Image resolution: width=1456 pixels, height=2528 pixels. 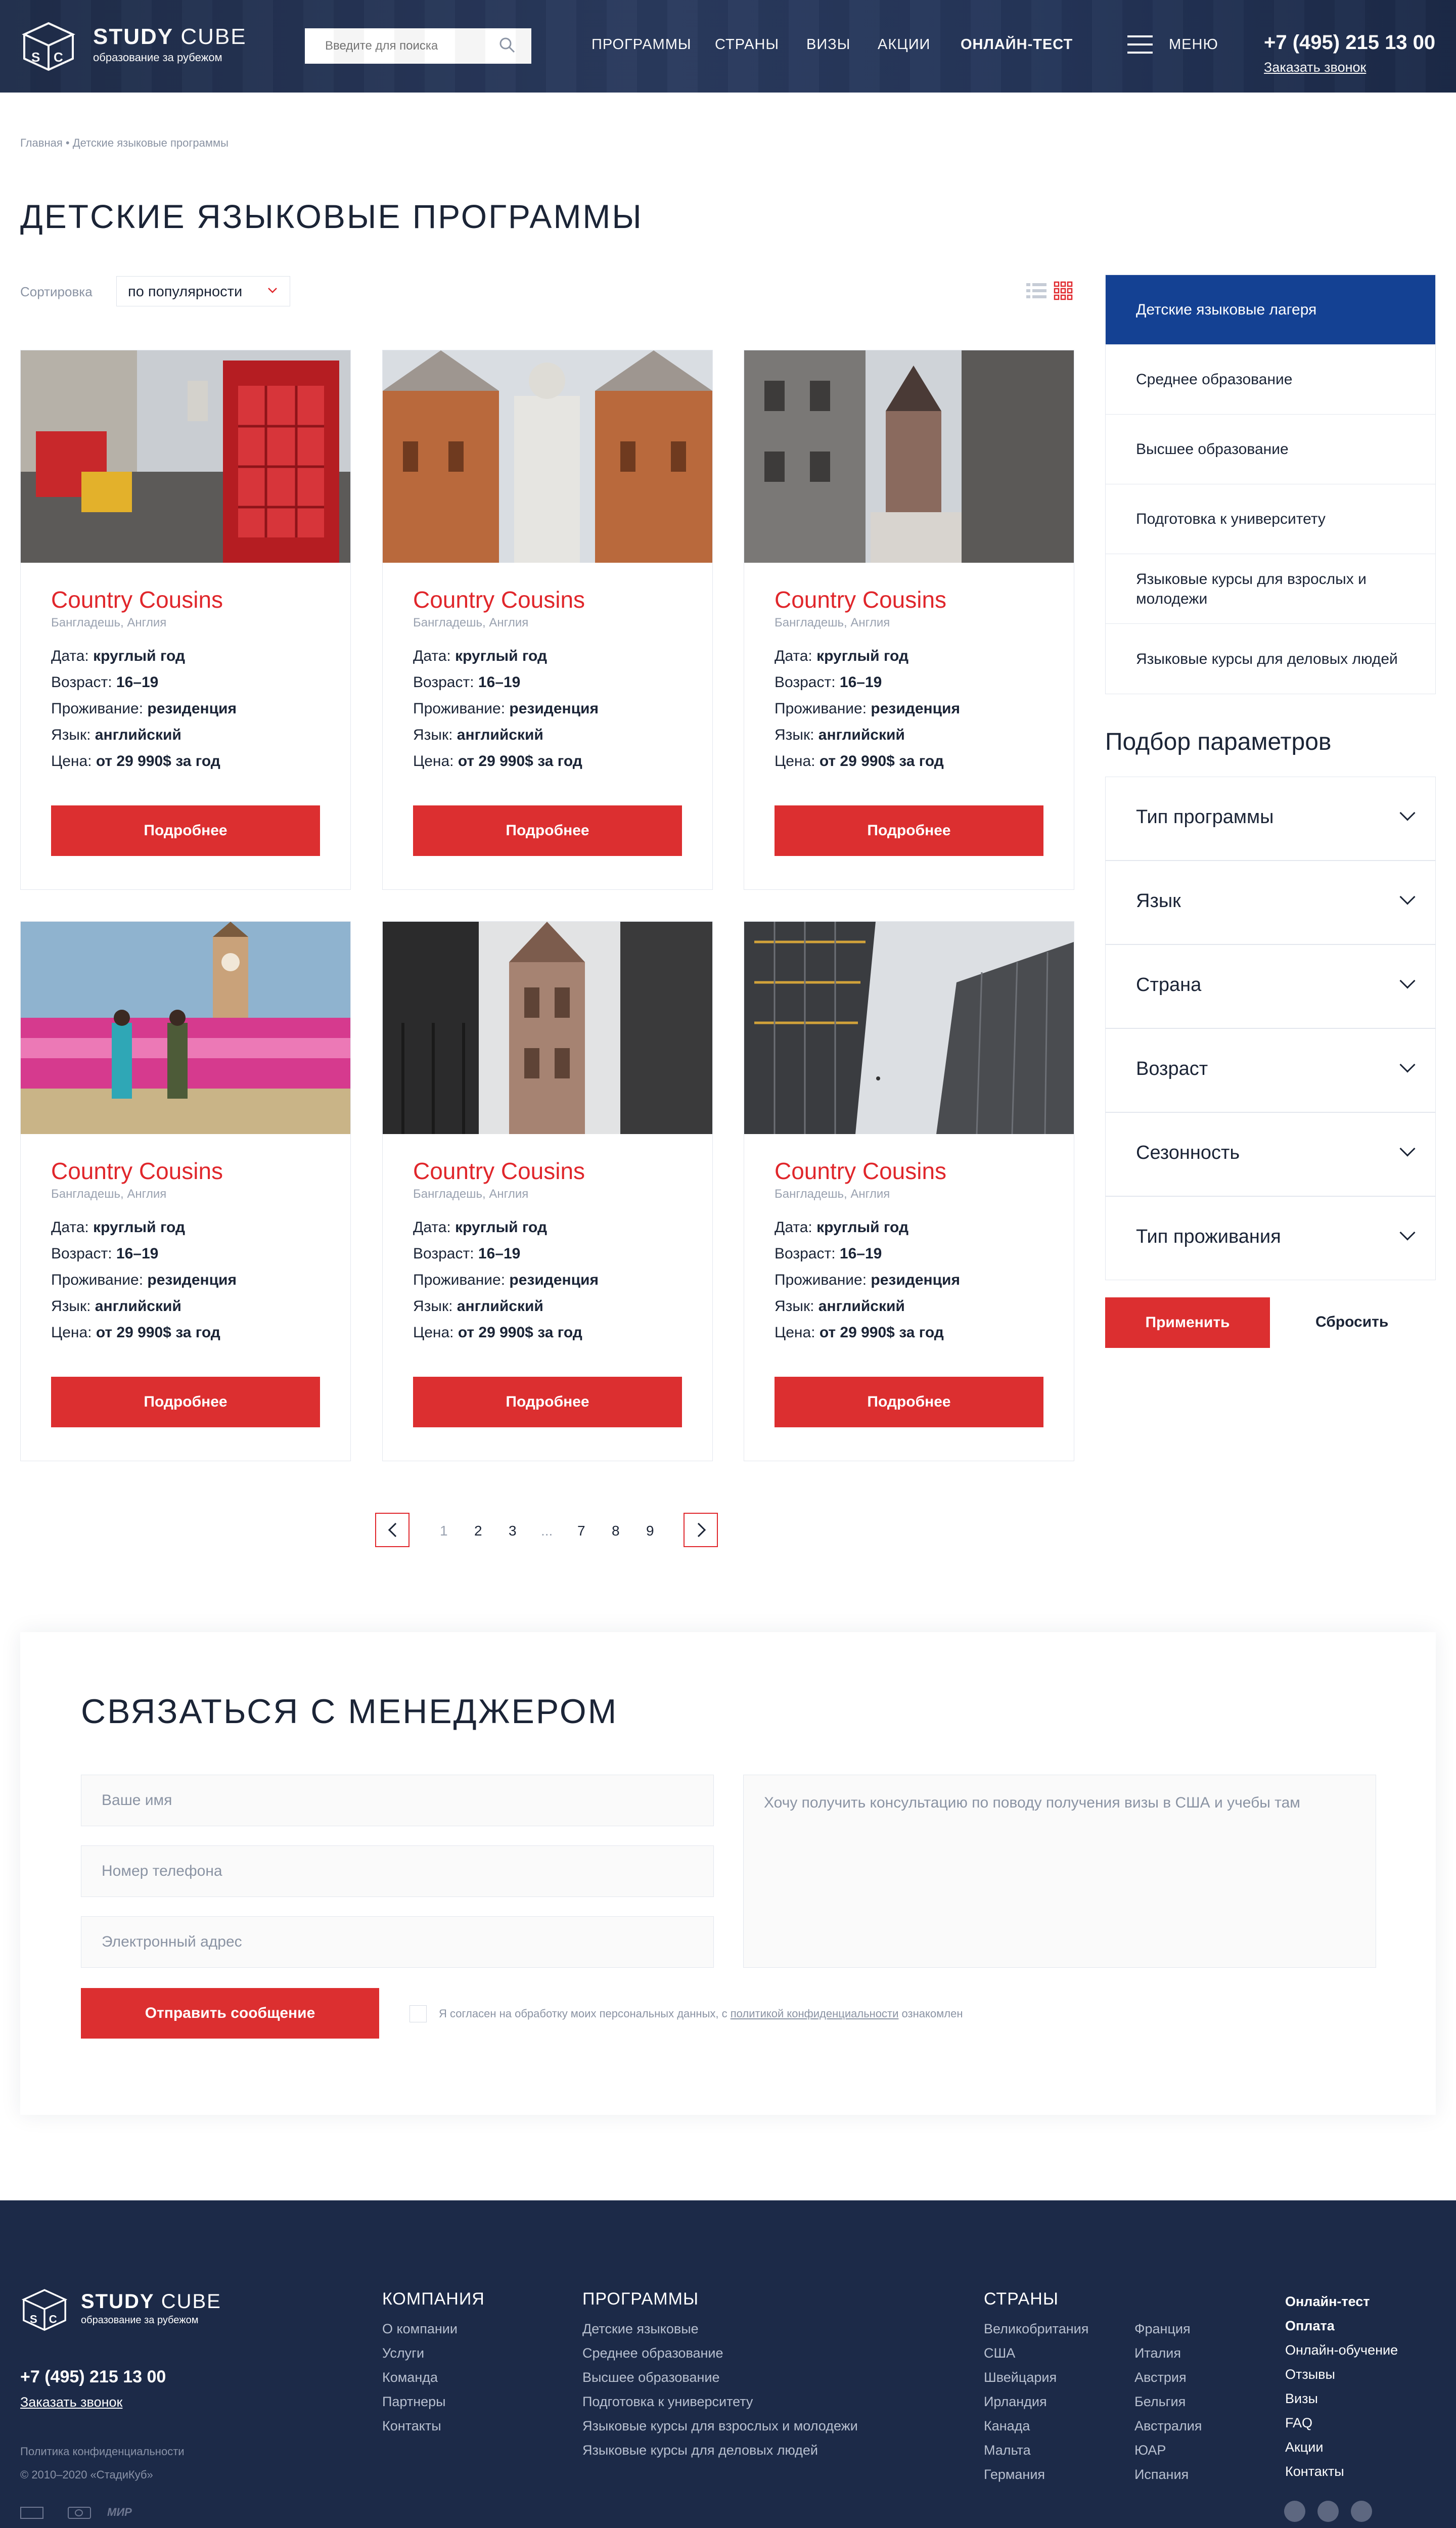 I want to click on reset-filters-button: Сбросить, so click(x=1351, y=1323).